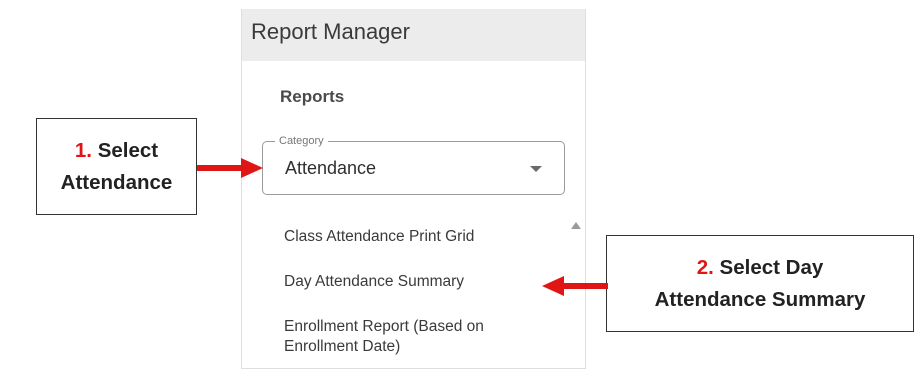 This screenshot has width=922, height=371. I want to click on report-item-day-attendance-summary: Day Attendance Summary, so click(414, 282).